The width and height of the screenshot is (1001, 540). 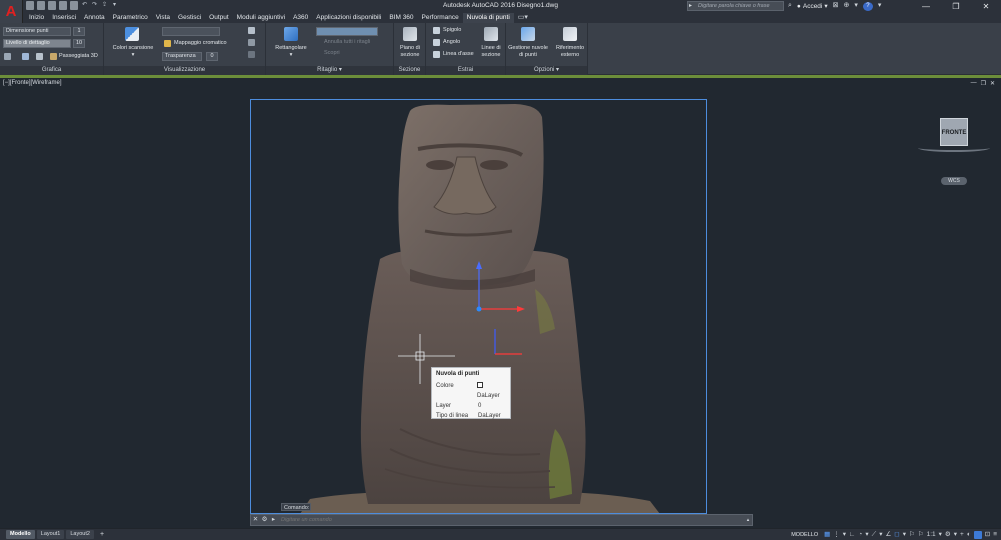 I want to click on detail-level-input: 10, so click(x=79, y=43).